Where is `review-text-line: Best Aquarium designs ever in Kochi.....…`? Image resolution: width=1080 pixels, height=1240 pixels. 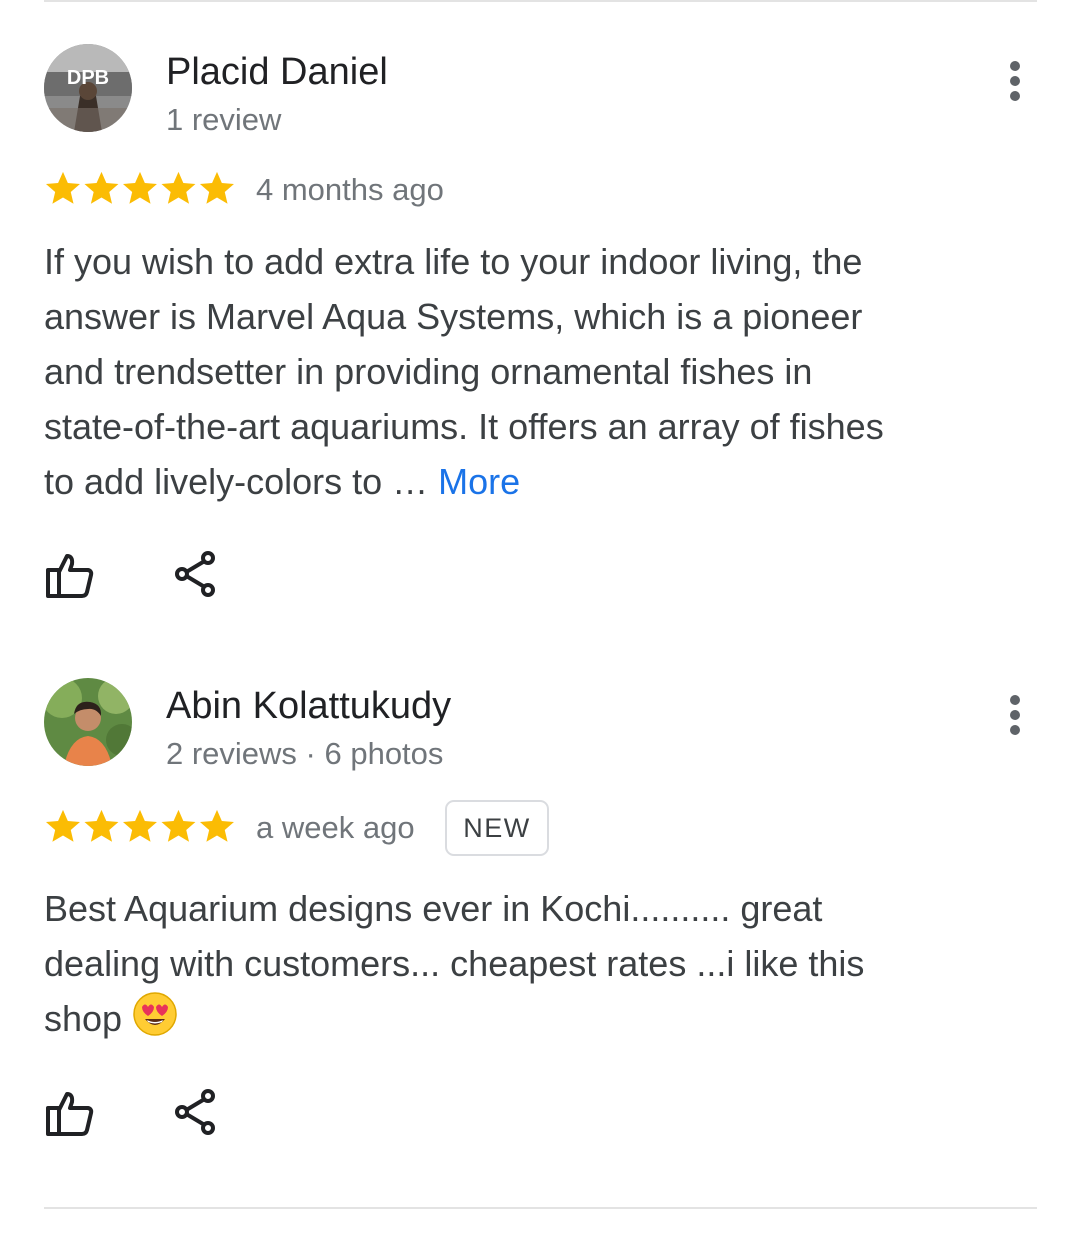 review-text-line: Best Aquarium designs ever in Kochi.....… is located at coordinates (433, 908).